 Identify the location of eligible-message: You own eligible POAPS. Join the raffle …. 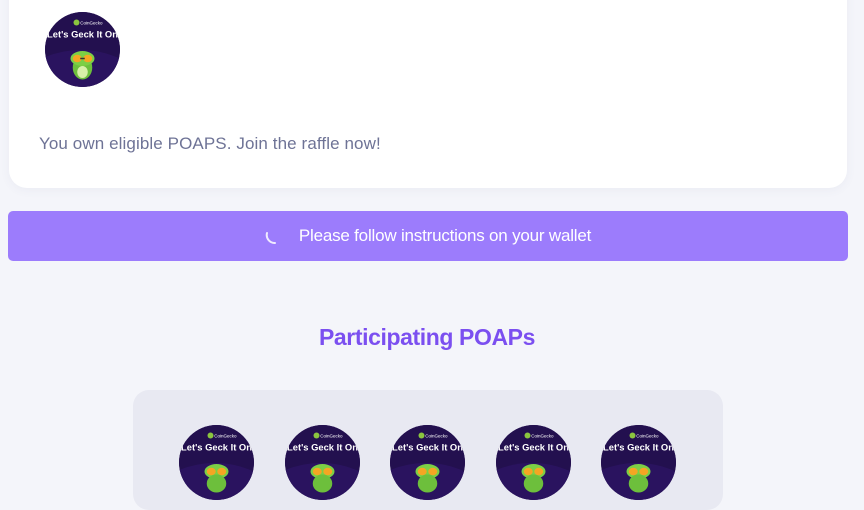
(210, 143).